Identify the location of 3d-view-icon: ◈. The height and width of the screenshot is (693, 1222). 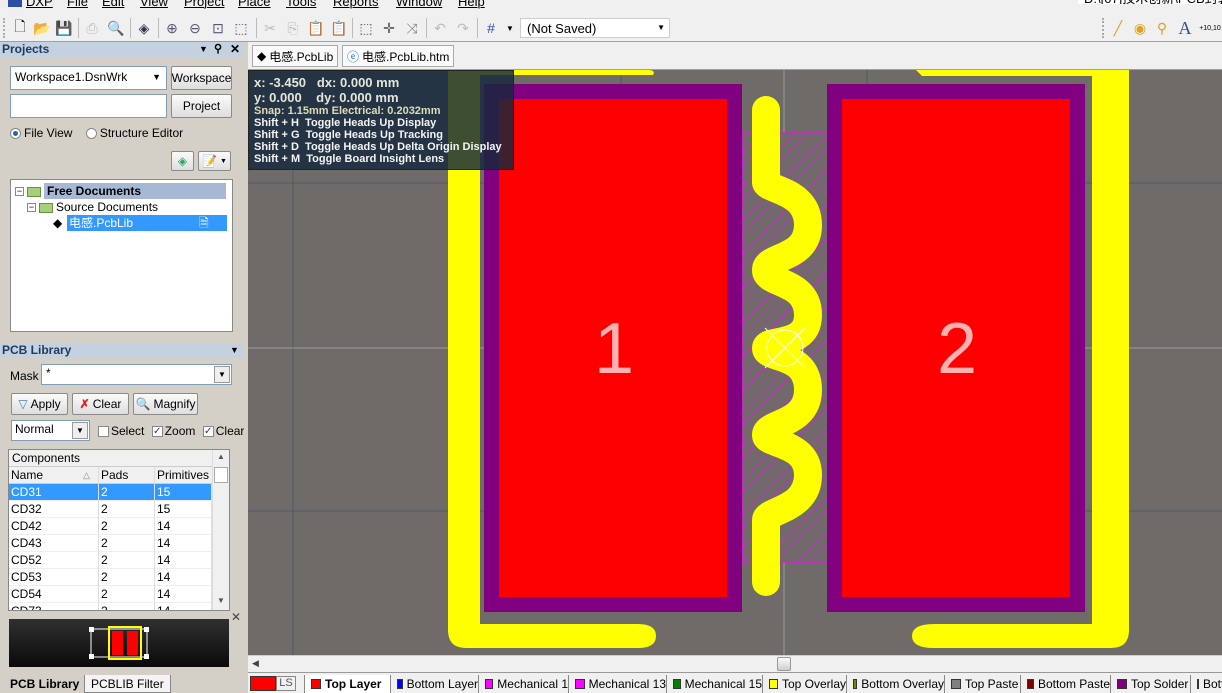
(144, 28).